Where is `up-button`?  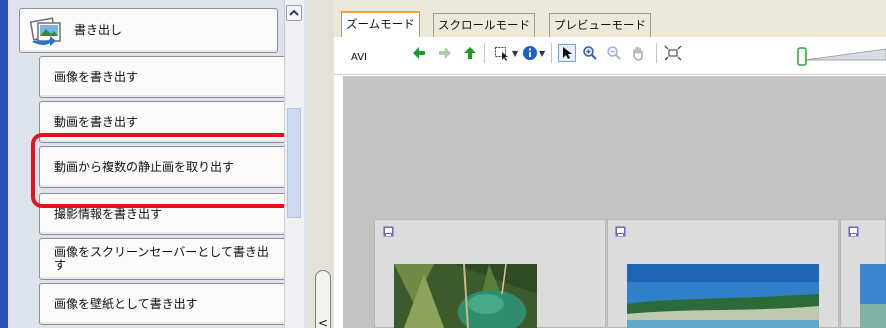 up-button is located at coordinates (470, 53).